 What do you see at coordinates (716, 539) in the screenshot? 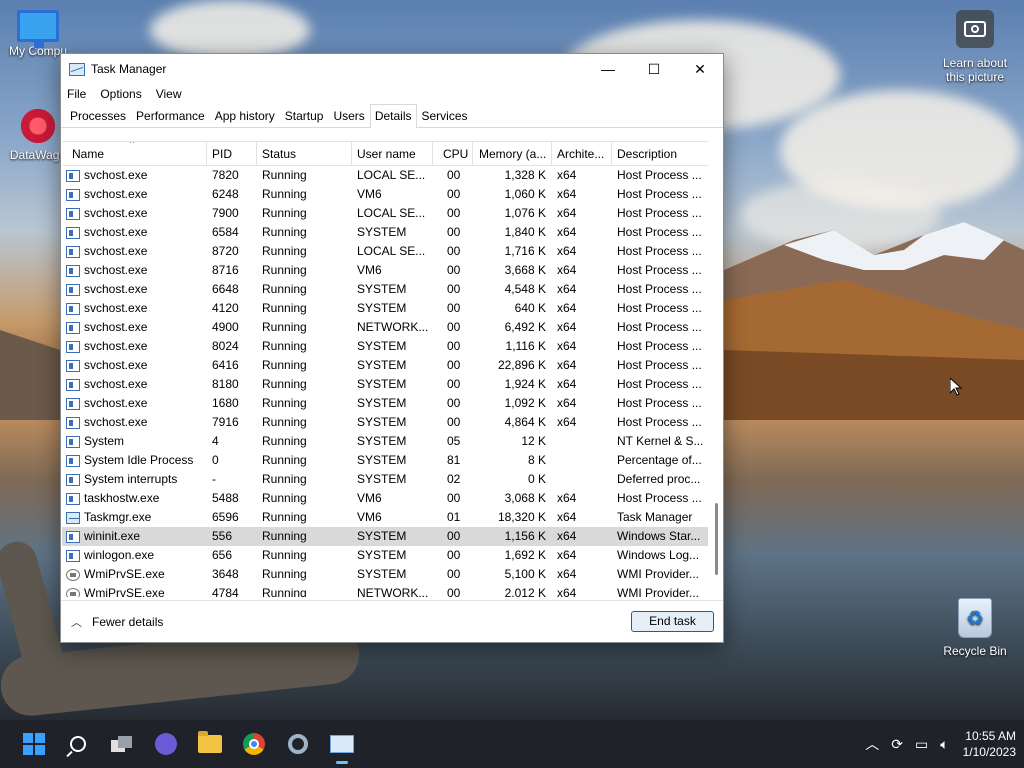
I see `scrollbar-thumb` at bounding box center [716, 539].